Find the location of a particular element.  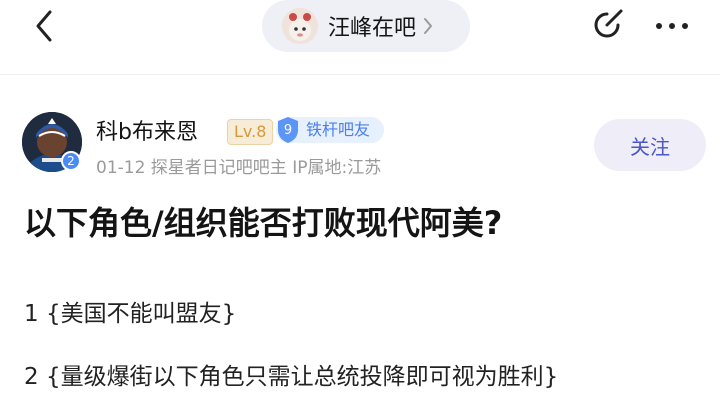

shield-icon: 9 is located at coordinates (288, 130).